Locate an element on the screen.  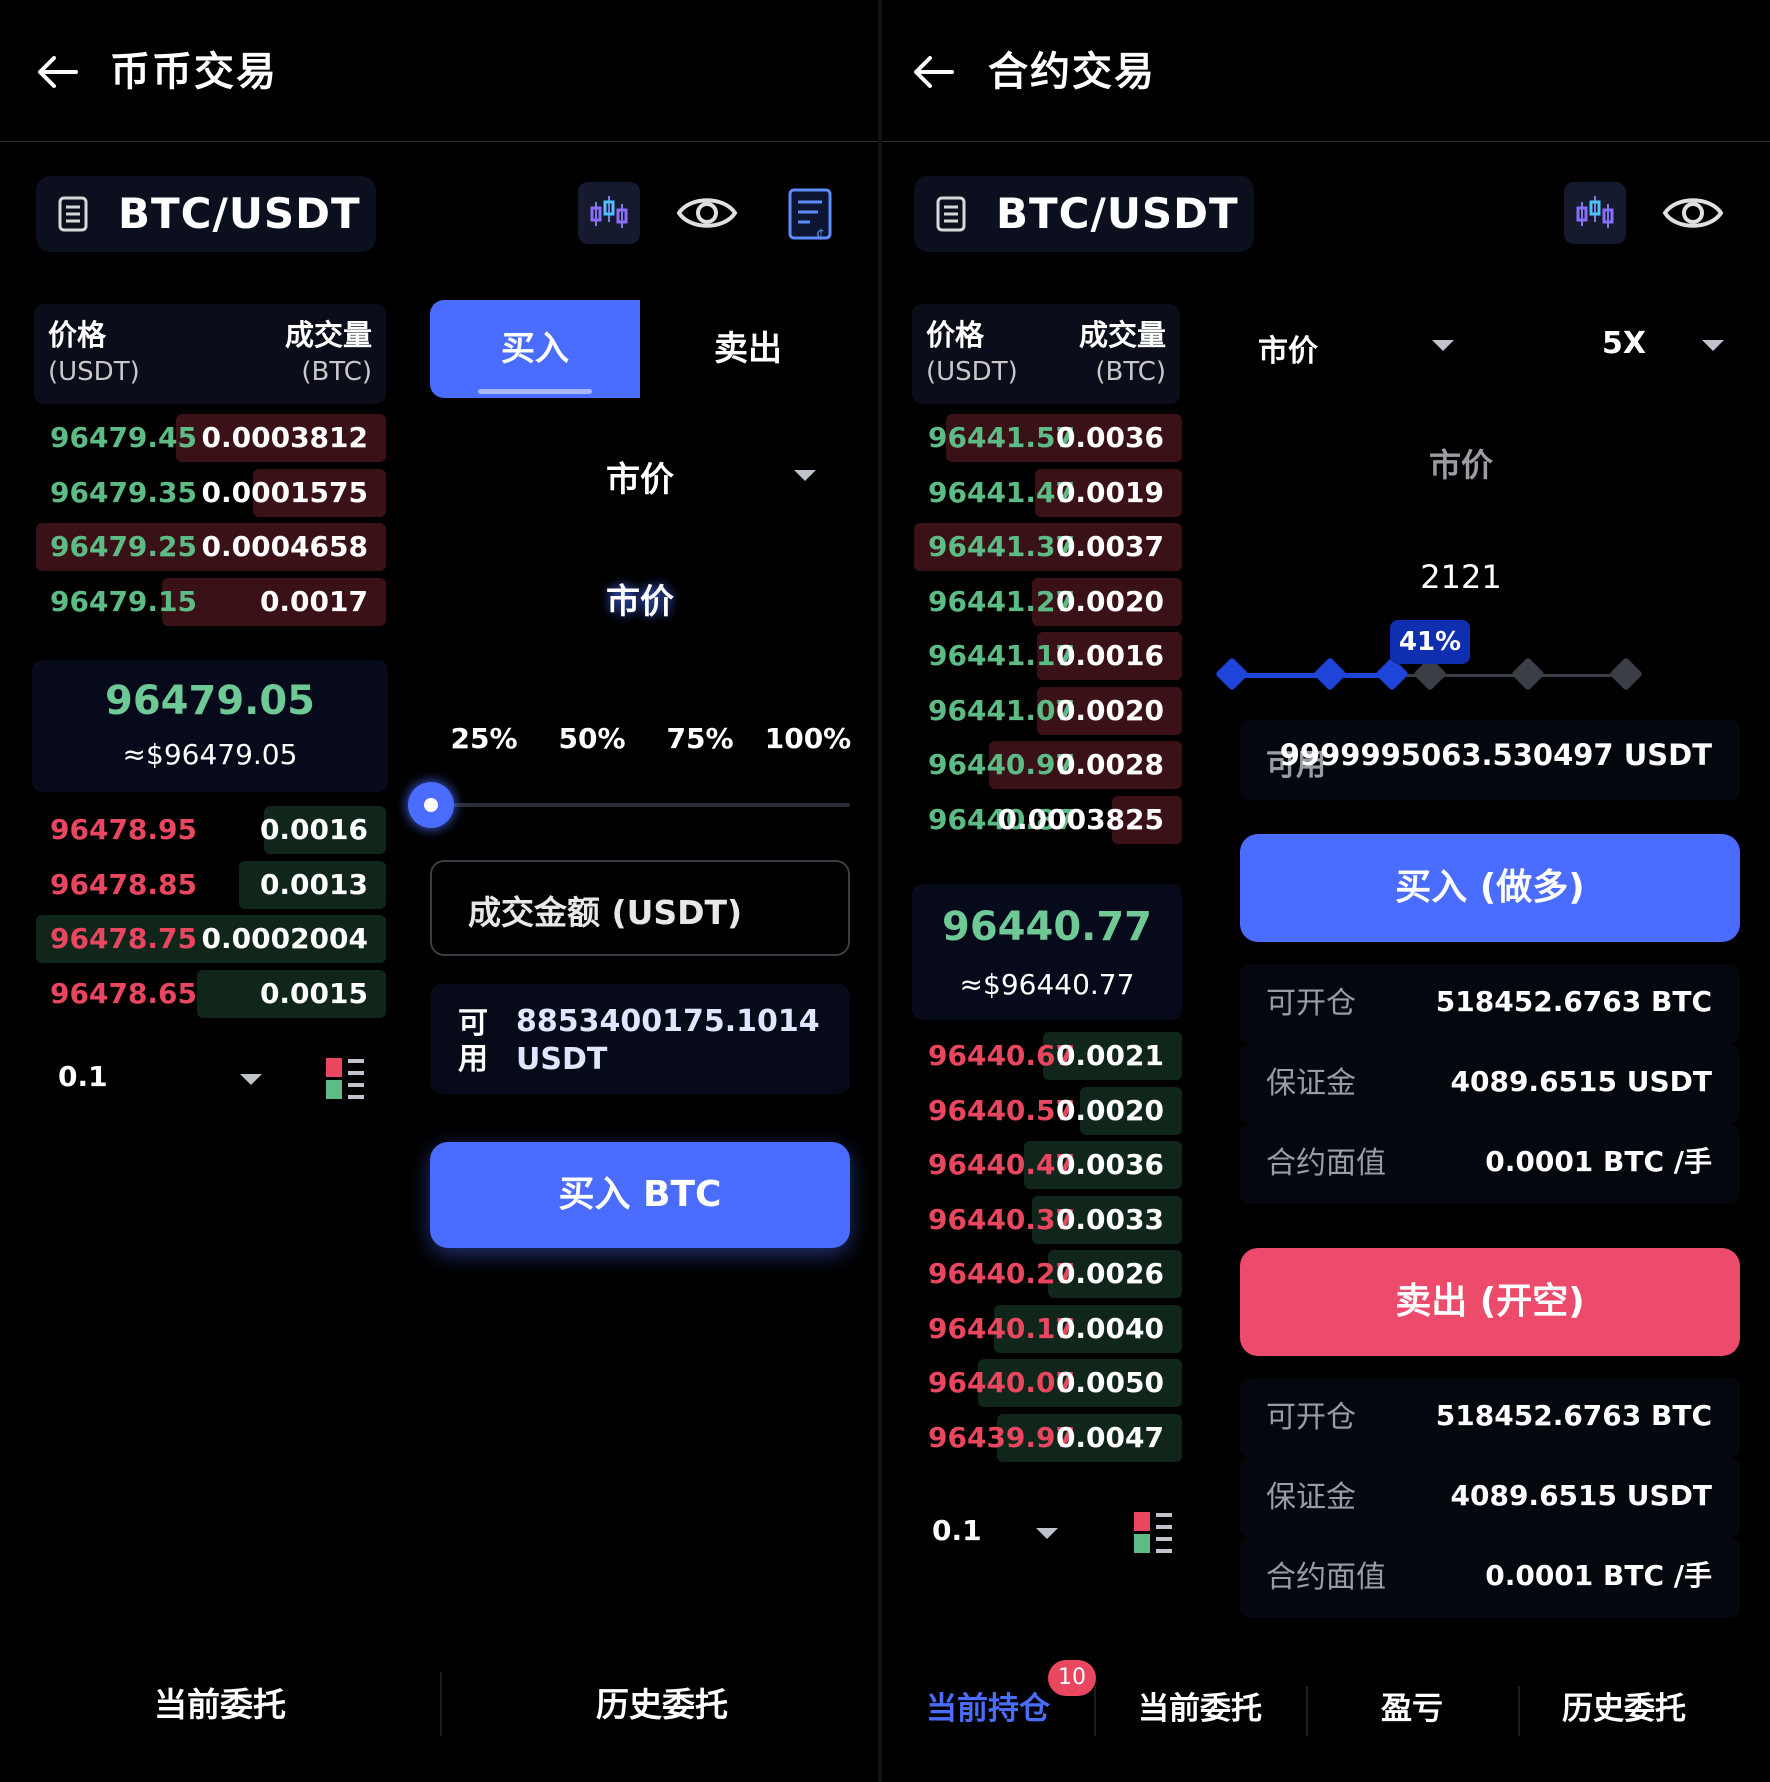
bid-row: 96440.37 0.0033 is located at coordinates (1048, 1220).